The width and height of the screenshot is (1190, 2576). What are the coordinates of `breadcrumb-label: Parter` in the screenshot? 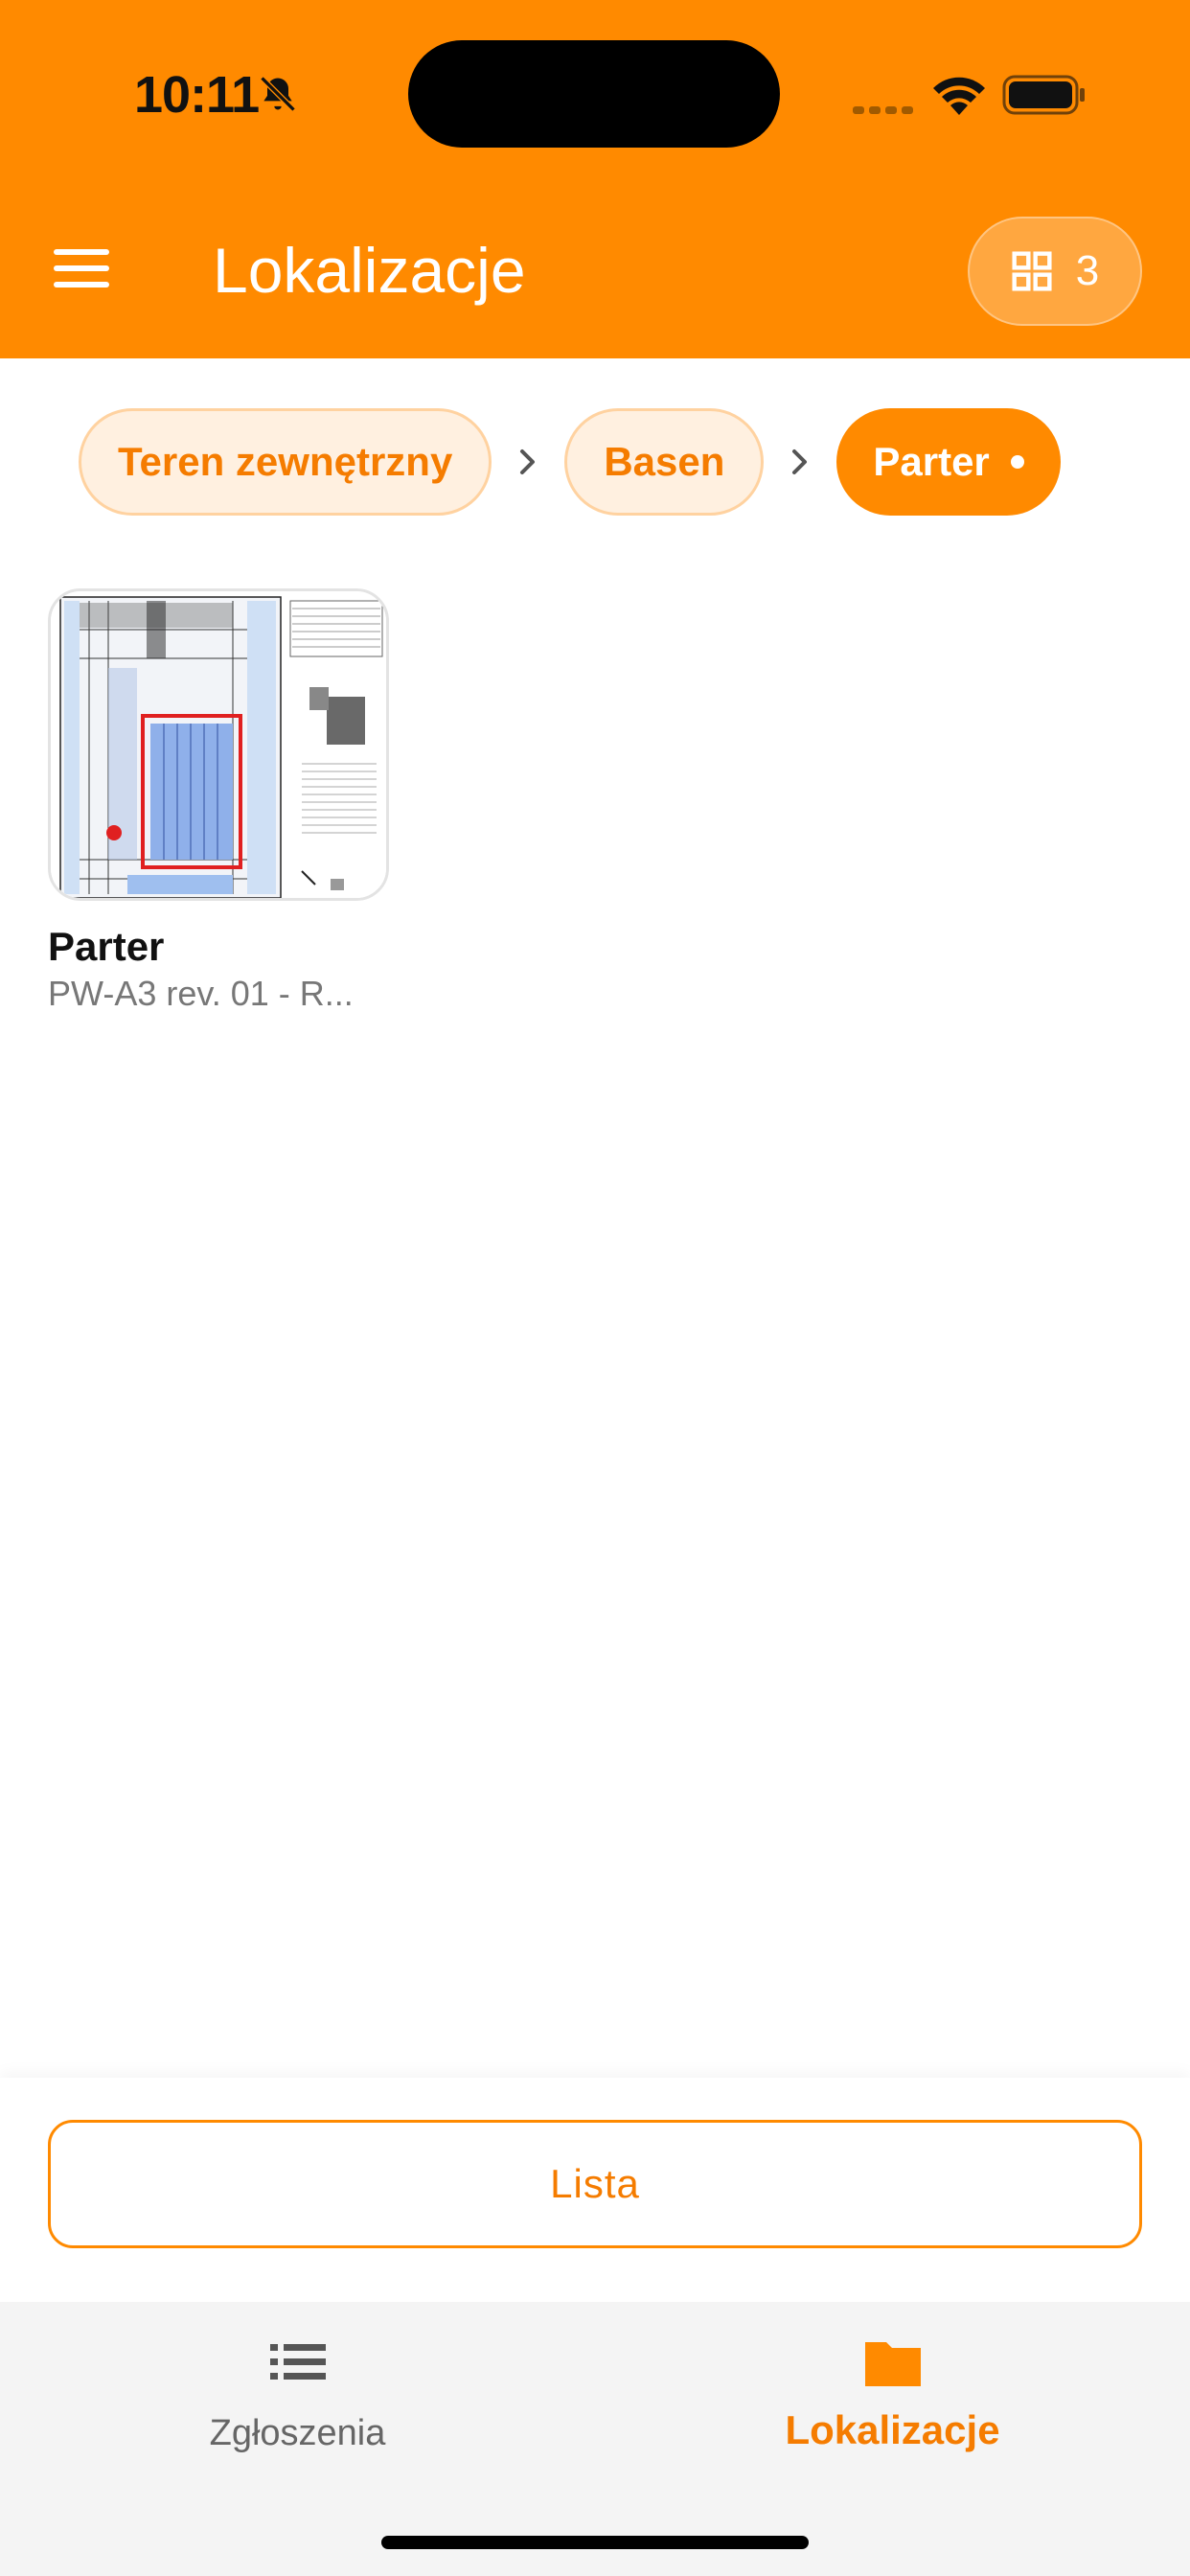 It's located at (932, 461).